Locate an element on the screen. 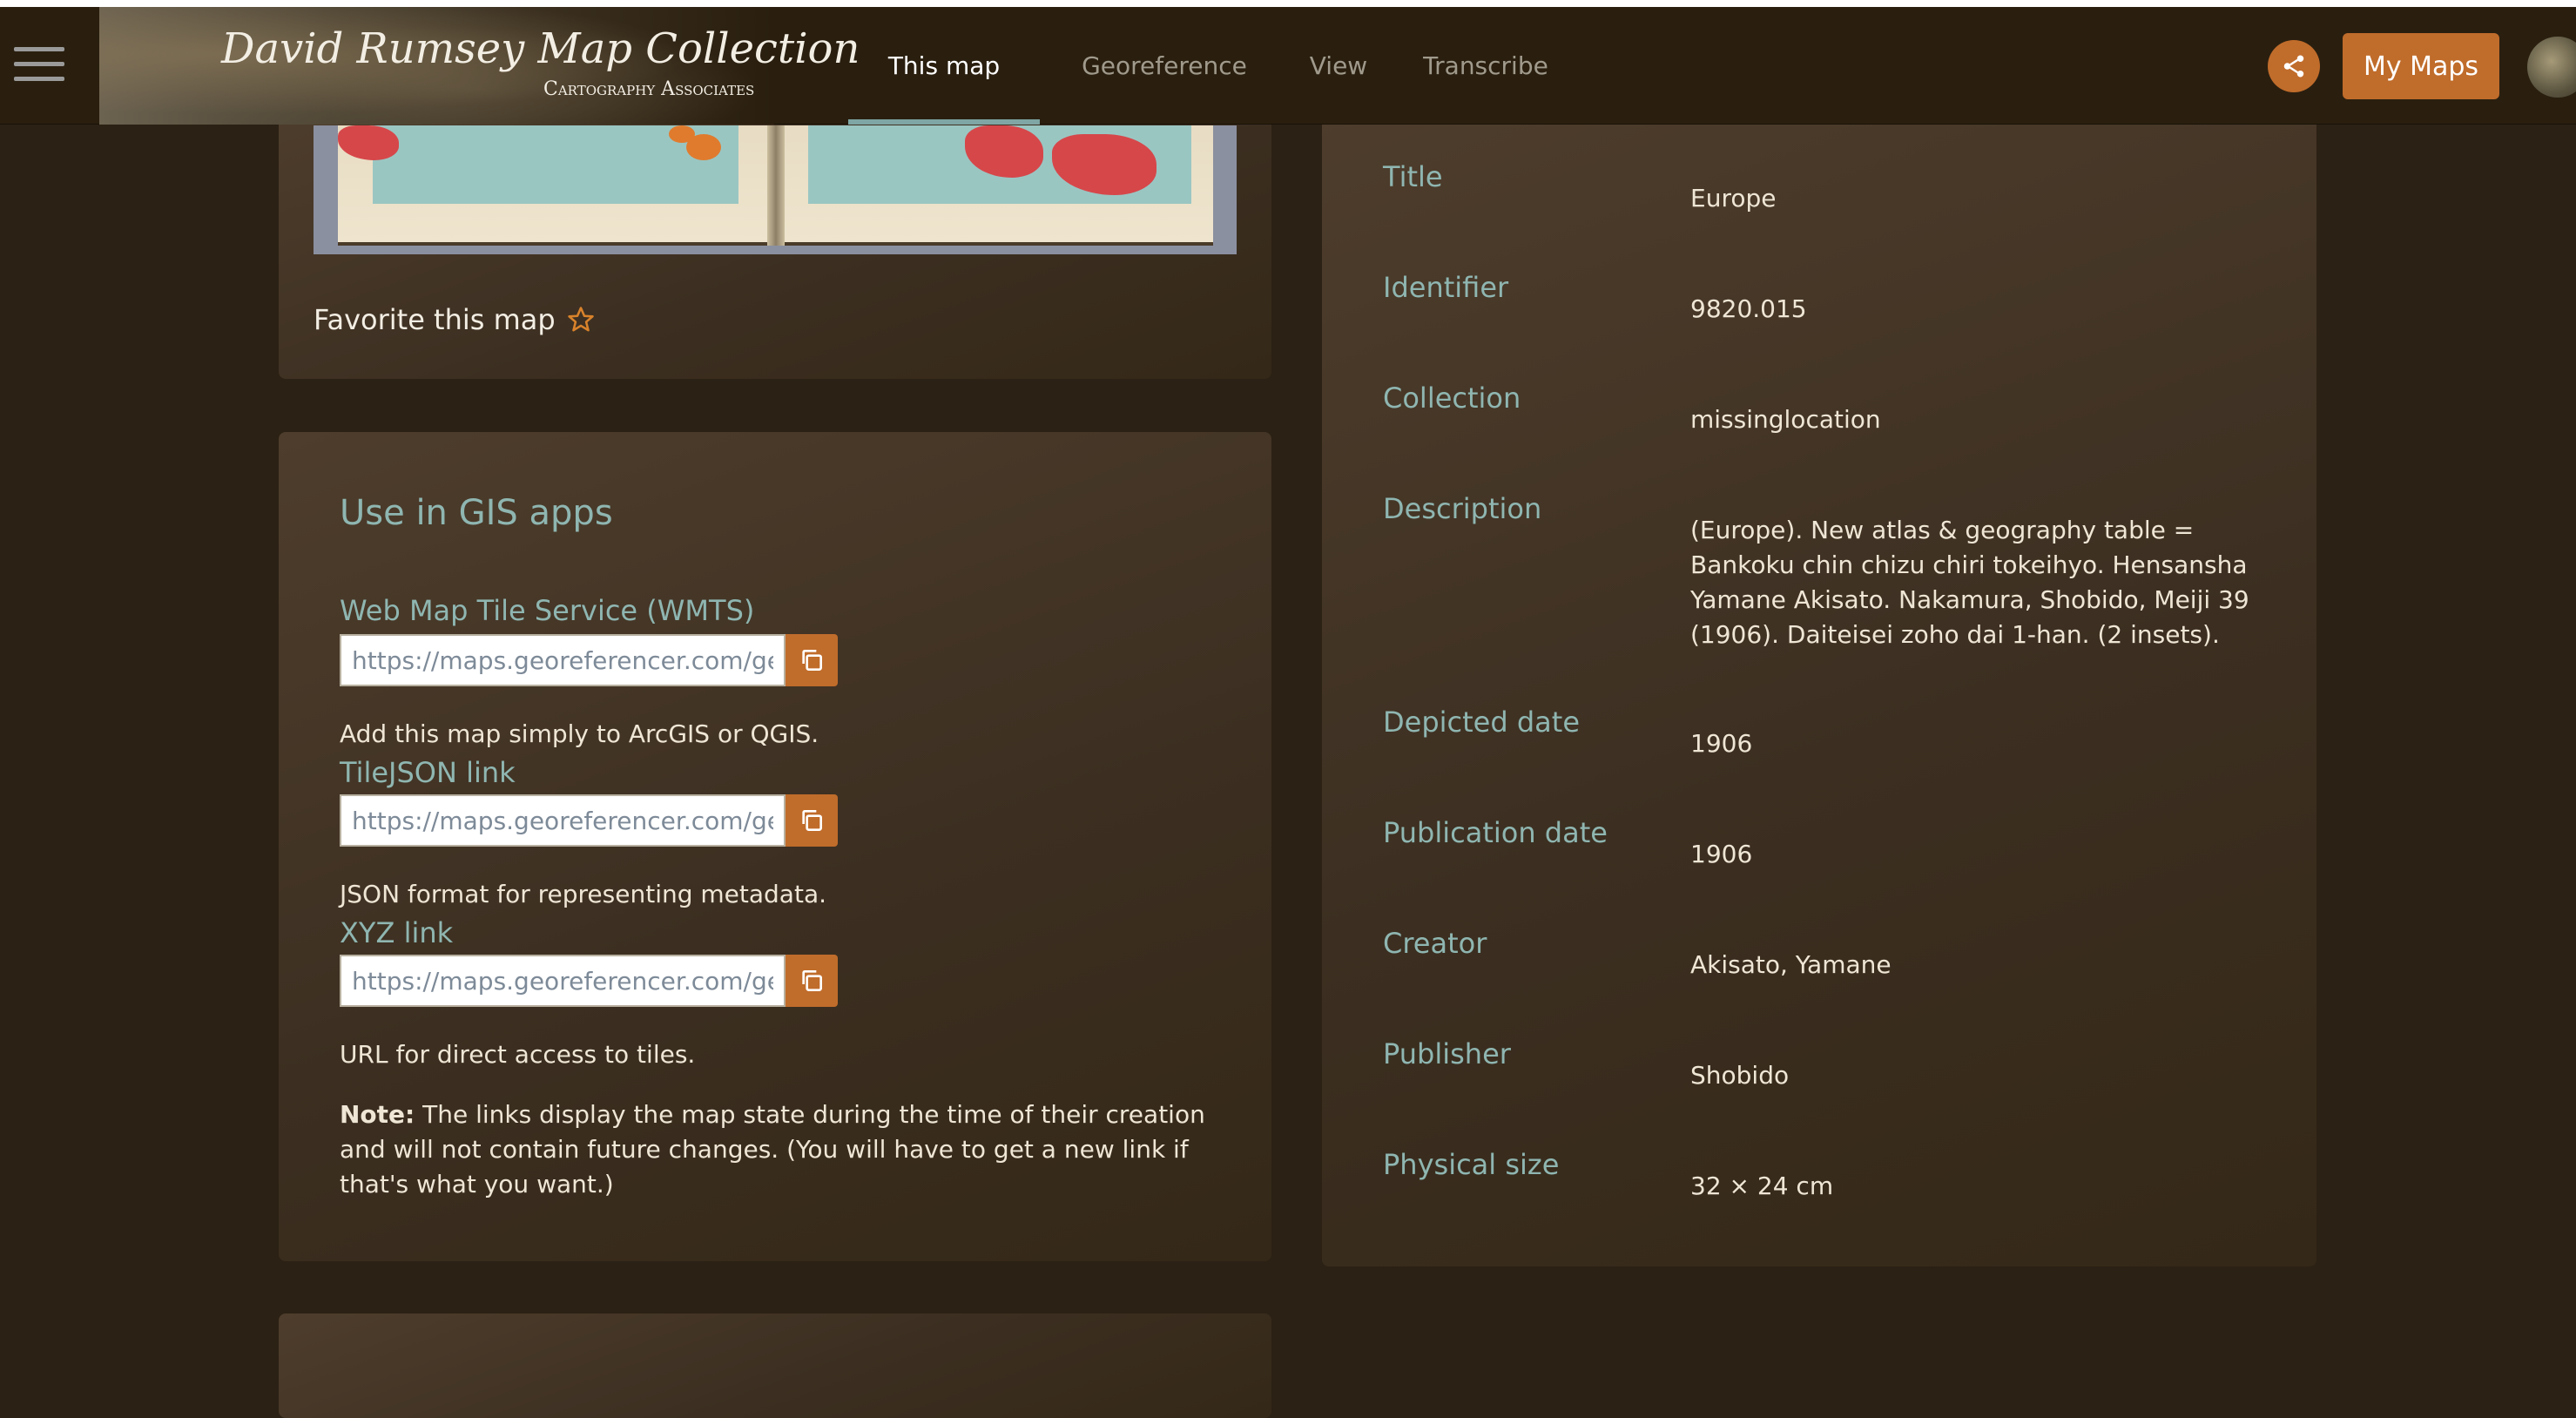 This screenshot has height=1418, width=2576. brand-title: David Rumsey Map Collection is located at coordinates (540, 48).